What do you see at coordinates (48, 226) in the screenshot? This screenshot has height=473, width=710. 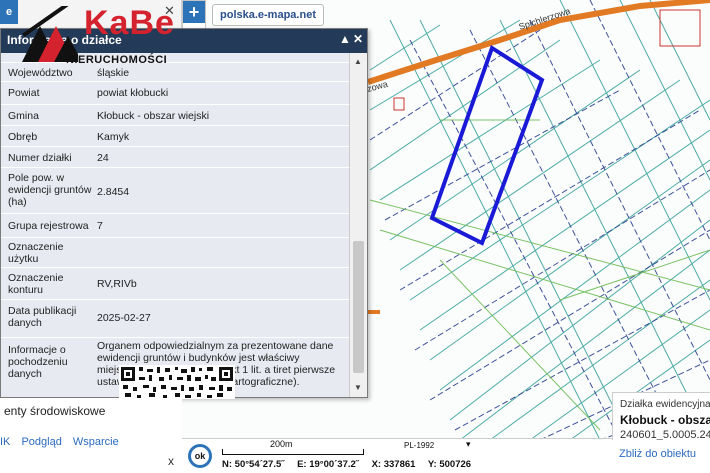 I see `info-key: Grupa rejestrowa` at bounding box center [48, 226].